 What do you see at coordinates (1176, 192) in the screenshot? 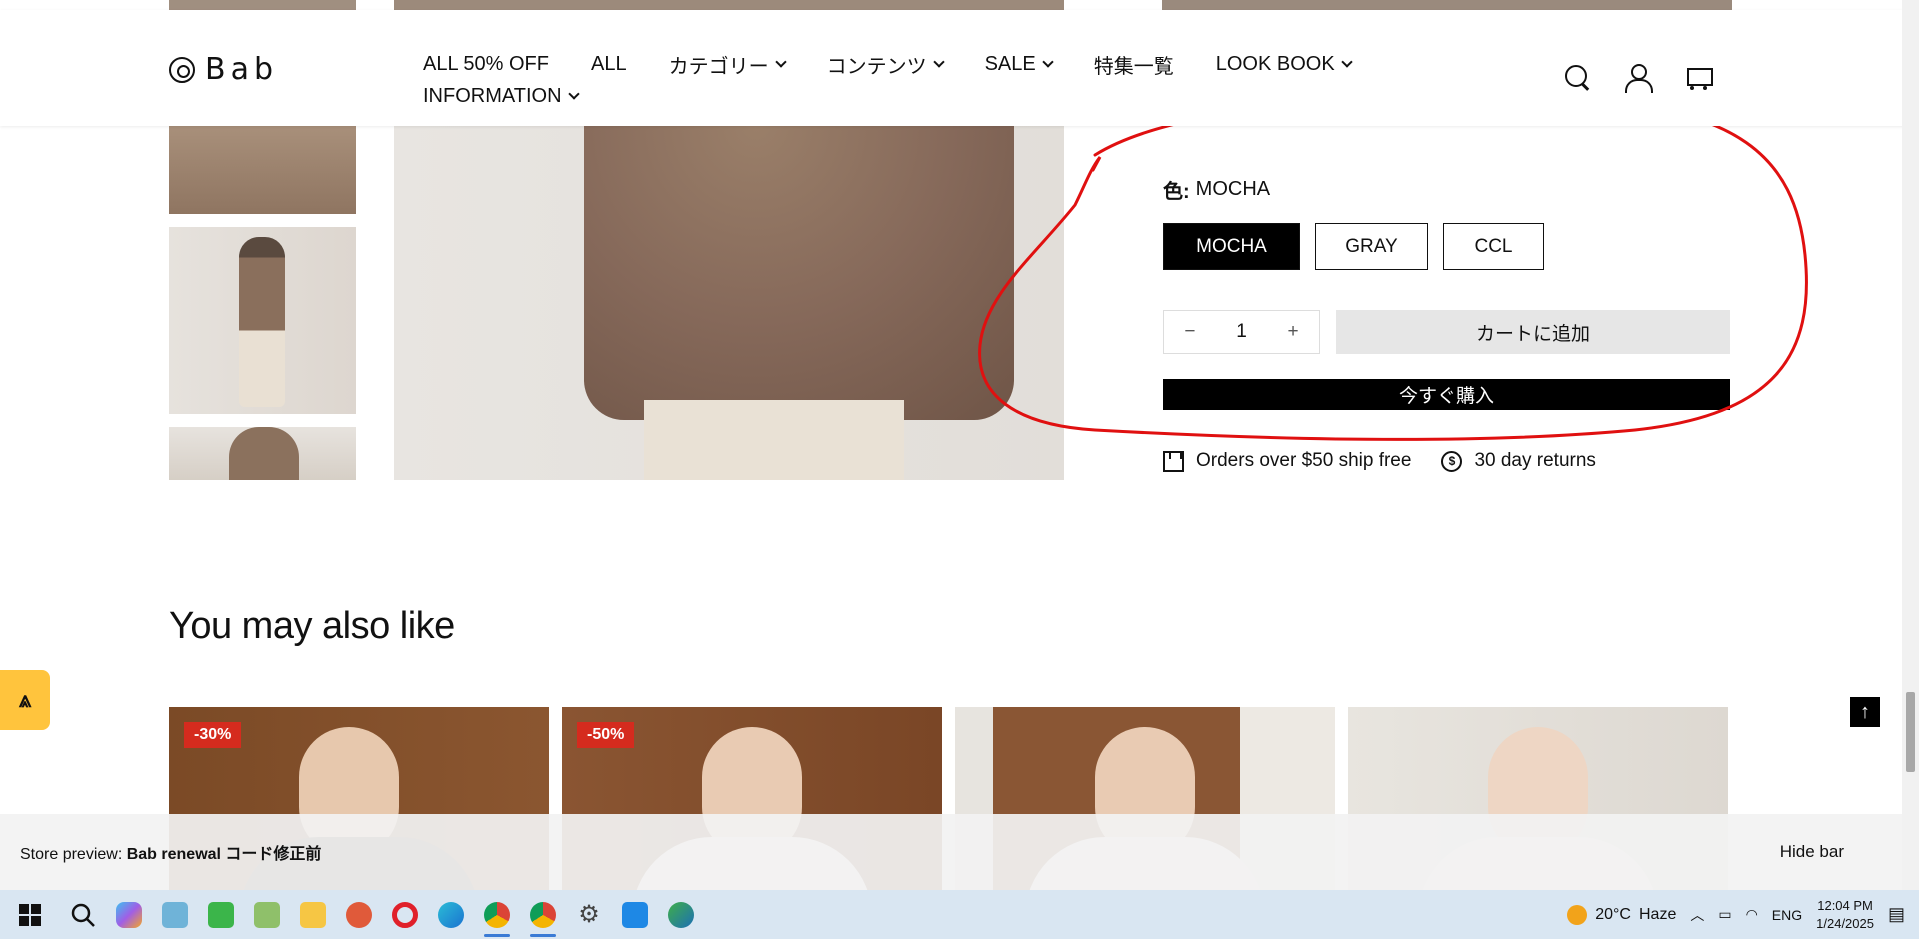
I see `color-label-key: 色:` at bounding box center [1176, 192].